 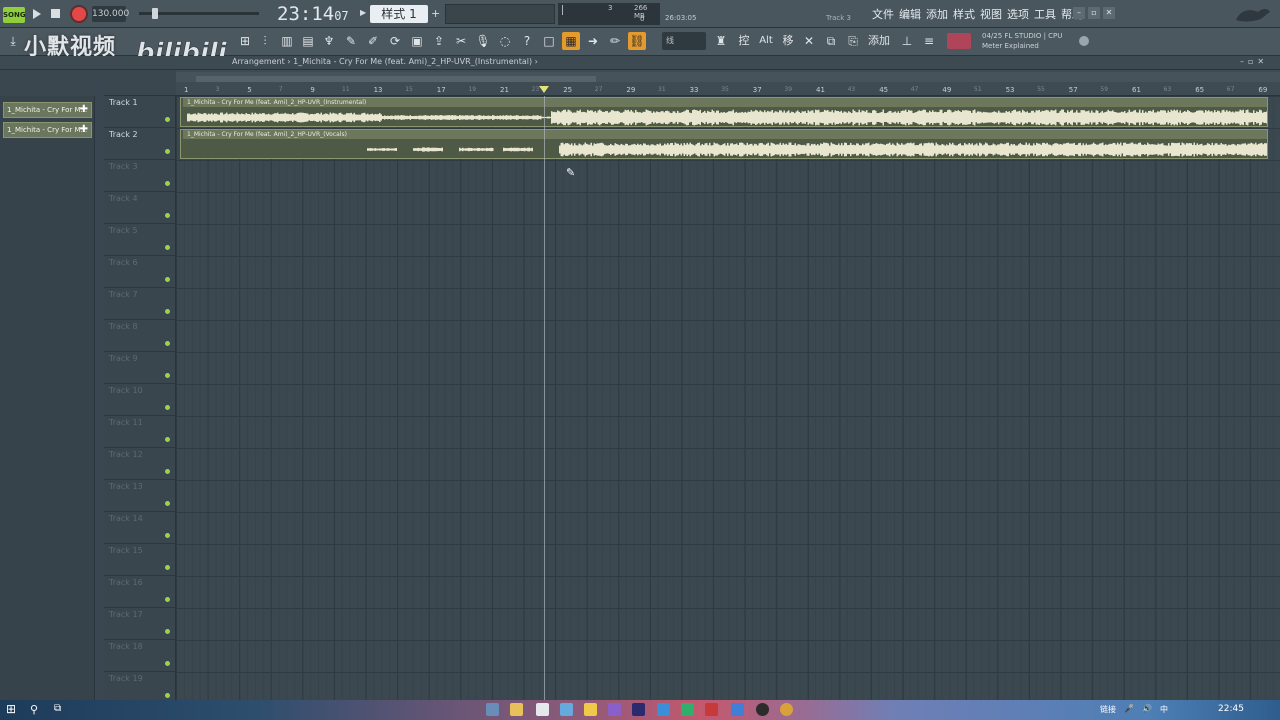 What do you see at coordinates (593, 41) in the screenshot?
I see `arrow-right-icon: ➜` at bounding box center [593, 41].